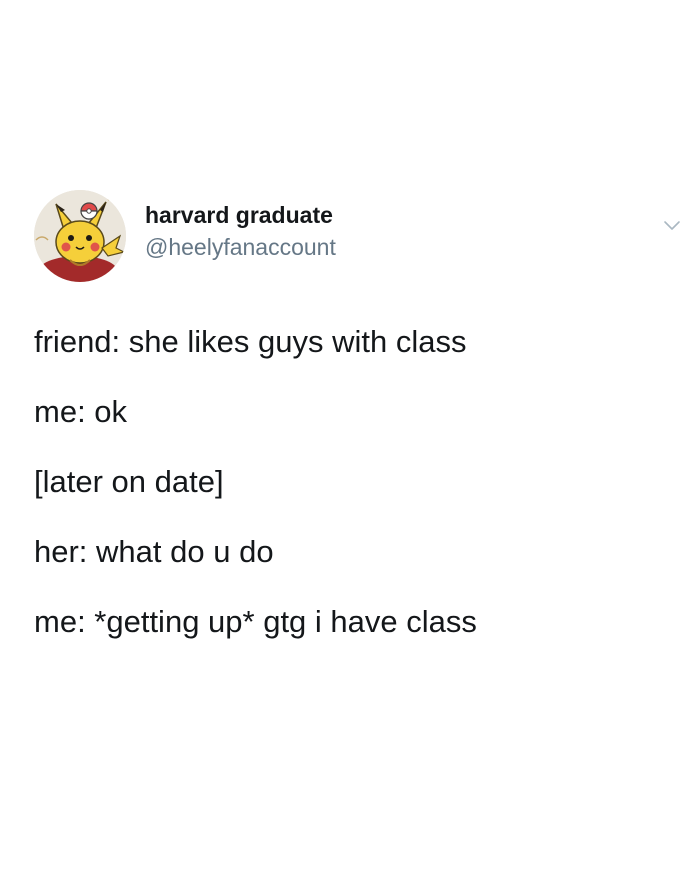 This screenshot has height=875, width=700. Describe the element at coordinates (255, 621) in the screenshot. I see `tweet-line: me: *getting up* gtg i have class` at that location.